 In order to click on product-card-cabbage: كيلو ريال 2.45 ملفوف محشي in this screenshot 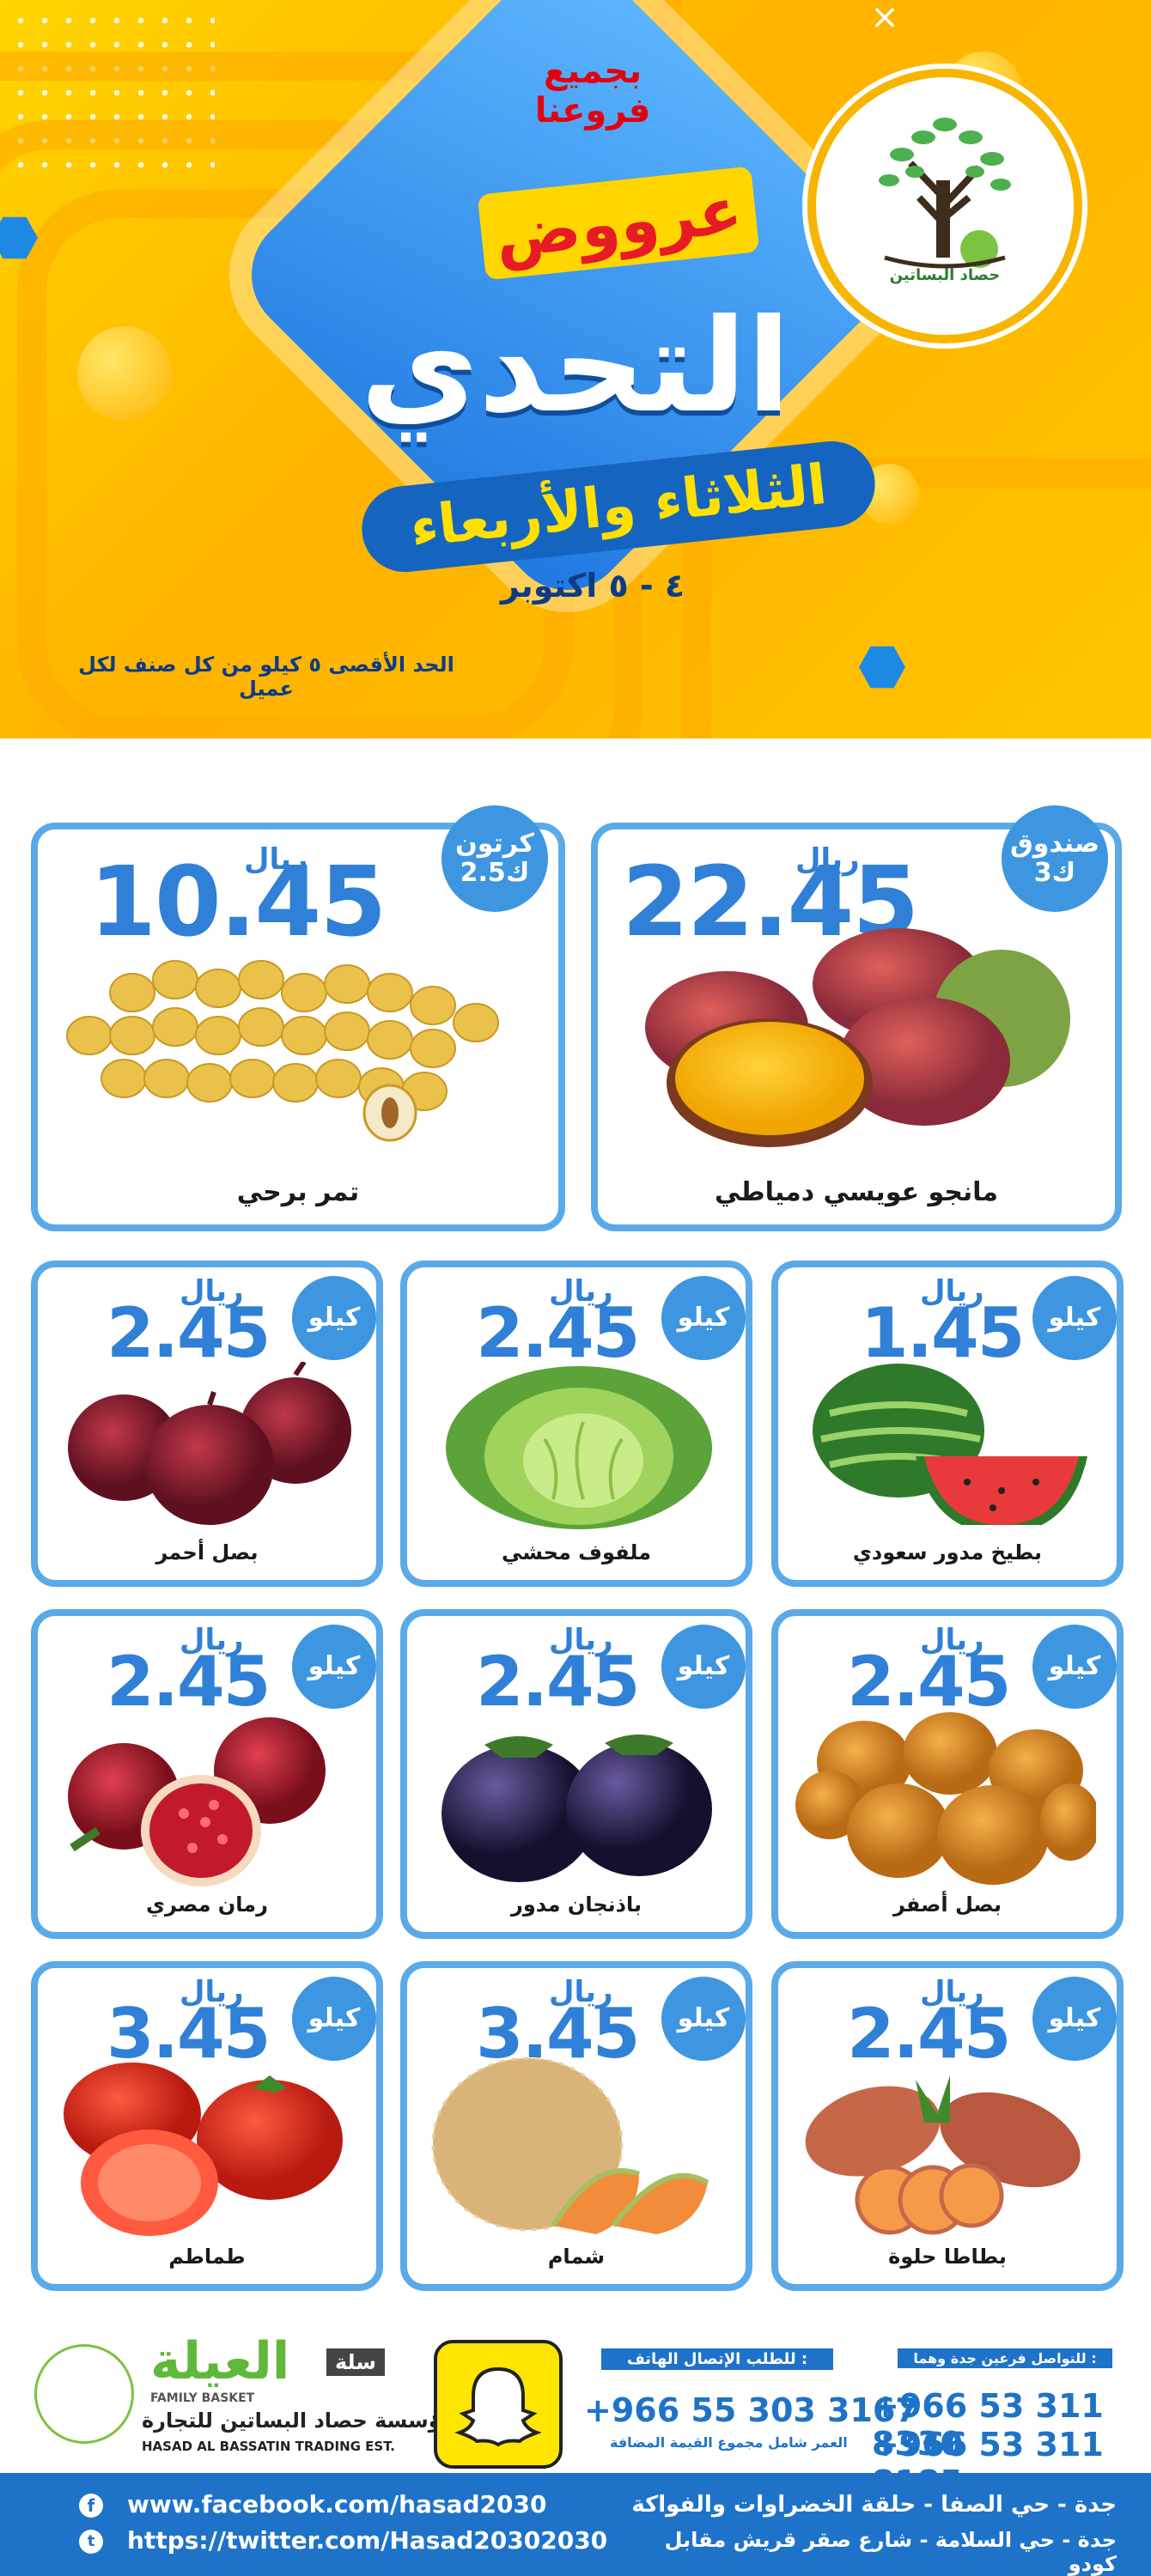, I will do `click(576, 1424)`.